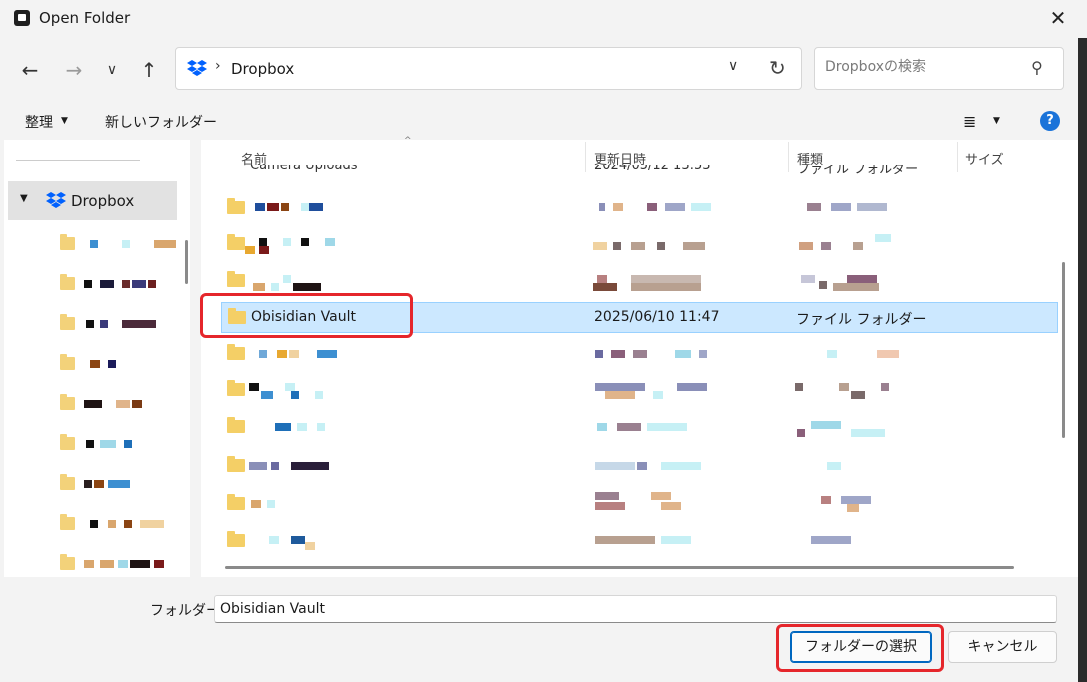 Image resolution: width=1087 pixels, height=682 pixels. Describe the element at coordinates (630, 609) in the screenshot. I see `folder-input` at that location.